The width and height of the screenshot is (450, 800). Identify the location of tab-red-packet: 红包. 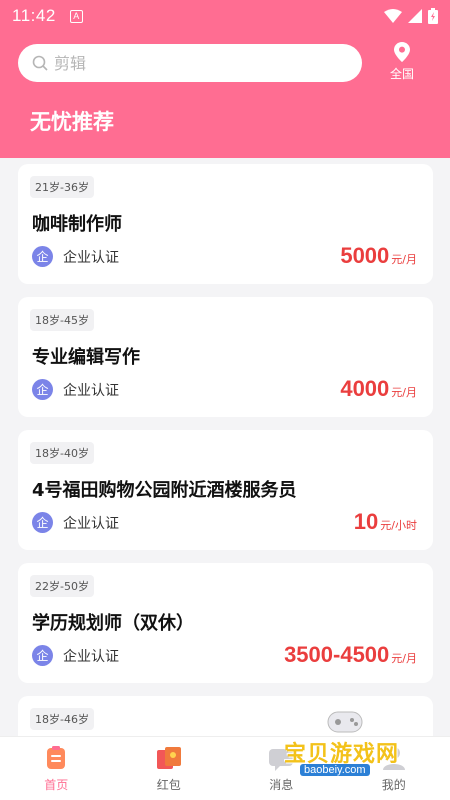
(169, 768).